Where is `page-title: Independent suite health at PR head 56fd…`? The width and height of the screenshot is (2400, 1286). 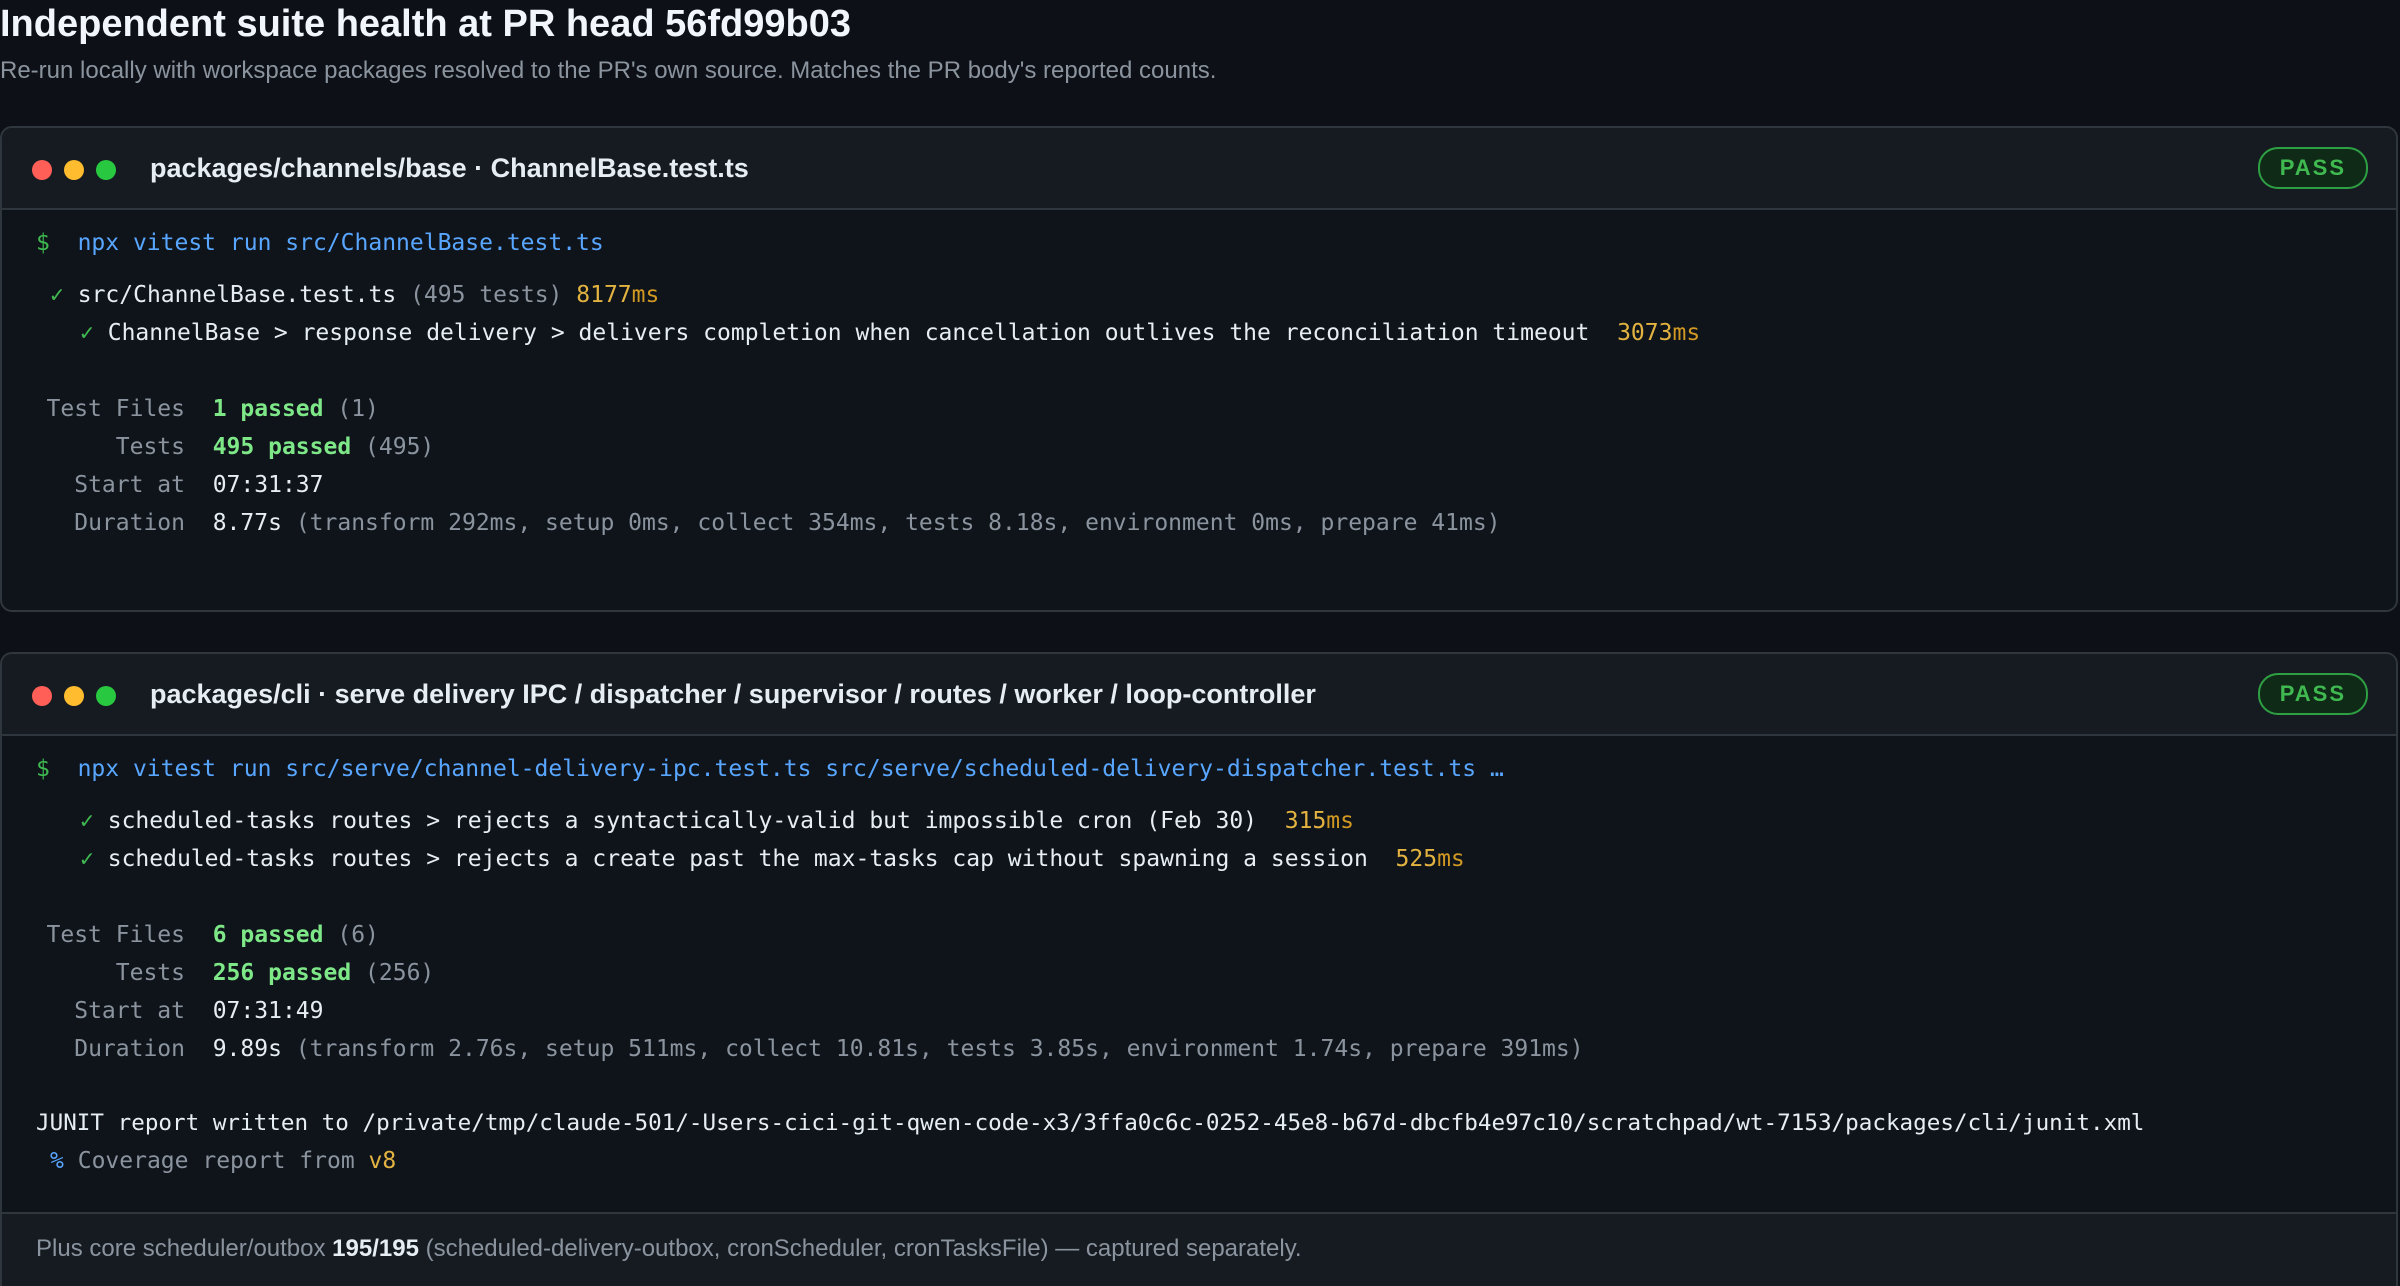
page-title: Independent suite health at PR head 56fd… is located at coordinates (425, 24).